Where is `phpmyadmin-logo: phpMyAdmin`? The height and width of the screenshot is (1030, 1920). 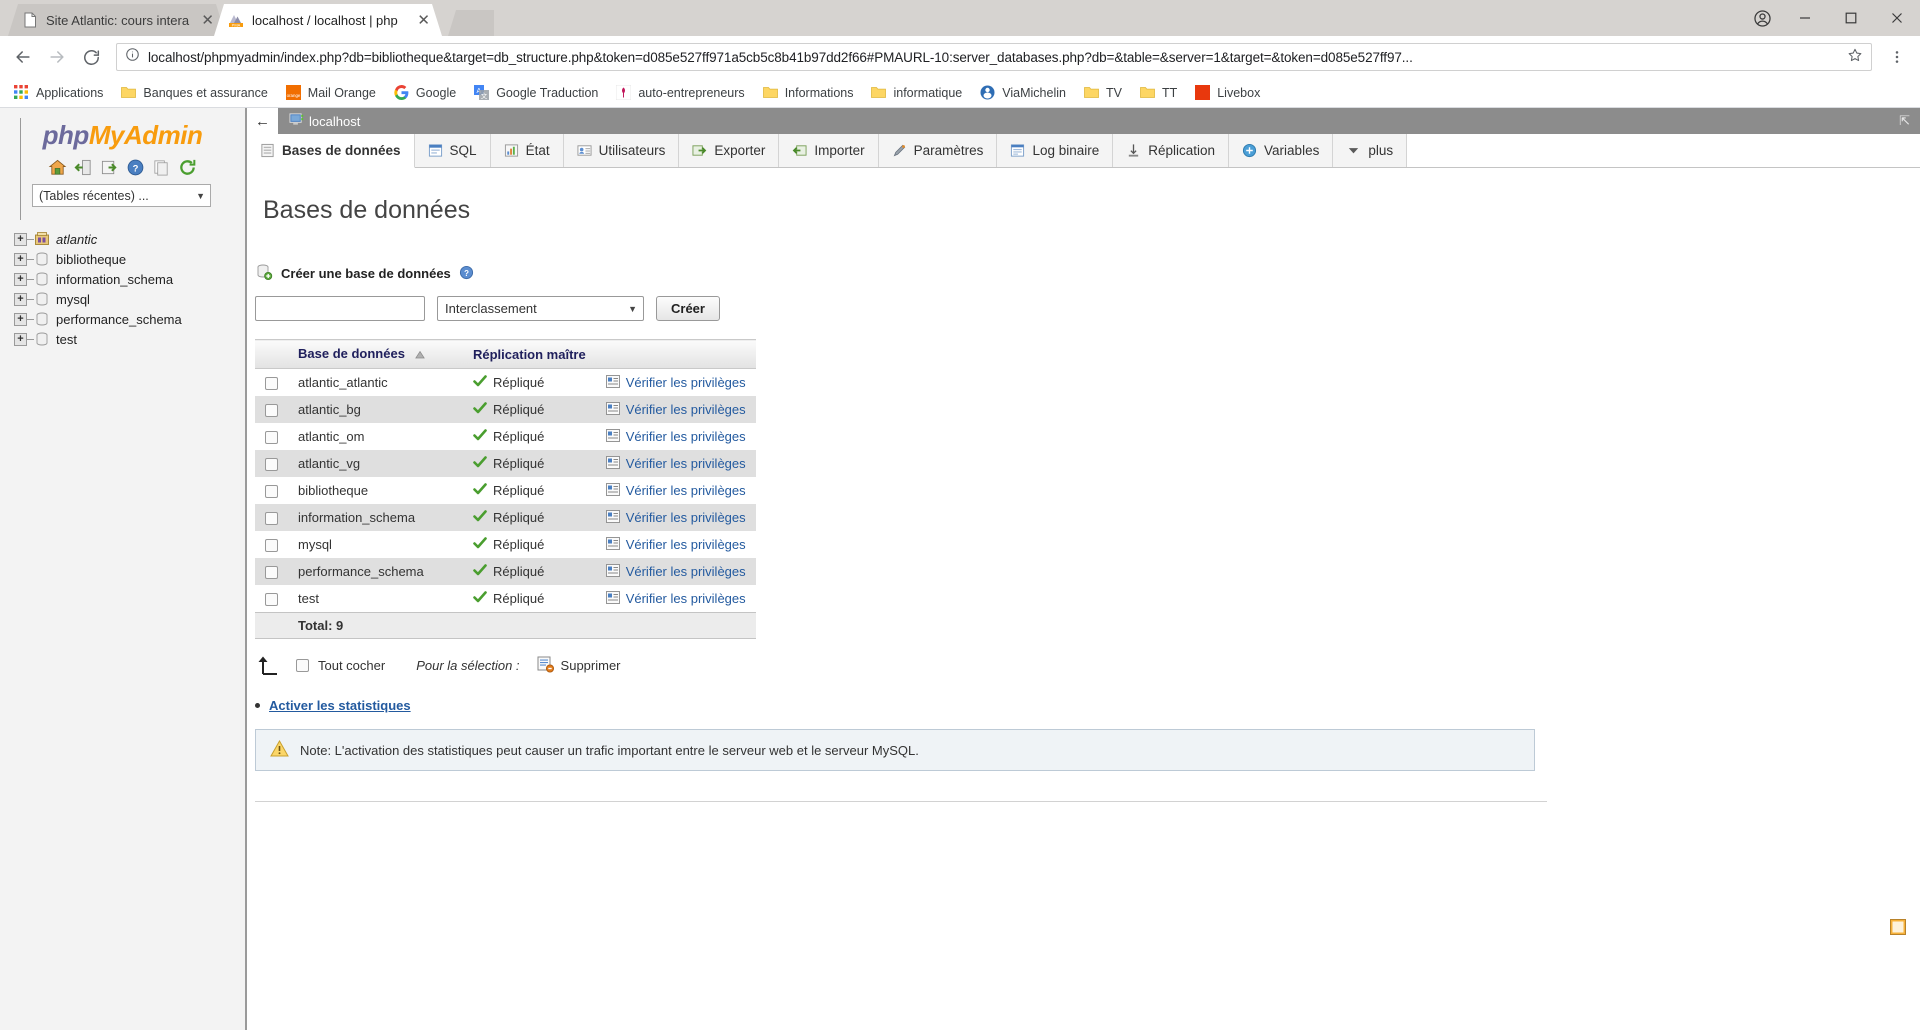
phpmyadmin-logo: phpMyAdmin is located at coordinates (122, 133).